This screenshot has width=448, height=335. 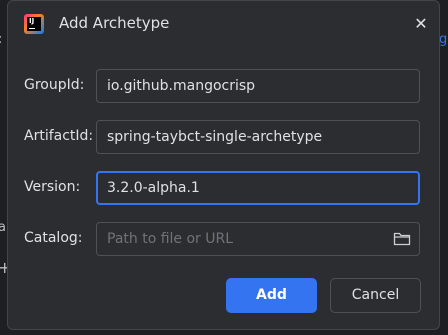 What do you see at coordinates (258, 239) in the screenshot?
I see `catalog-field: Path to file or URL` at bounding box center [258, 239].